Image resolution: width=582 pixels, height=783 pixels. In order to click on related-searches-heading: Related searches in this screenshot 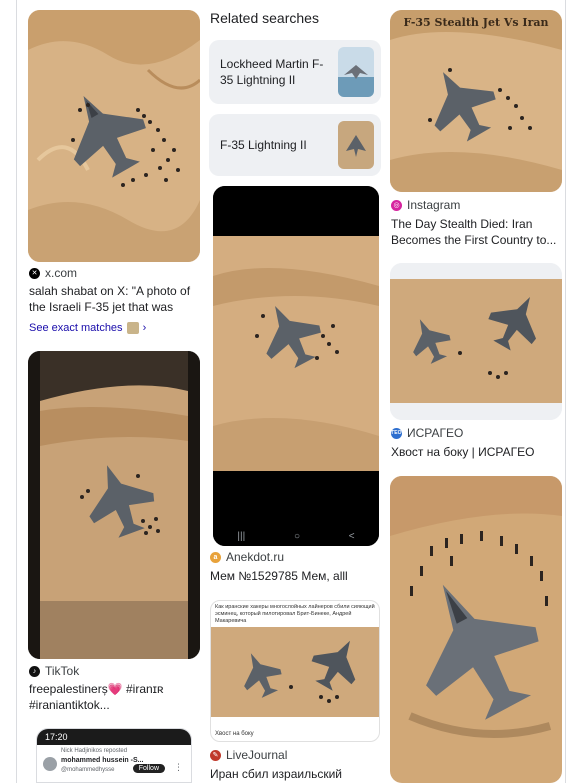, I will do `click(264, 18)`.